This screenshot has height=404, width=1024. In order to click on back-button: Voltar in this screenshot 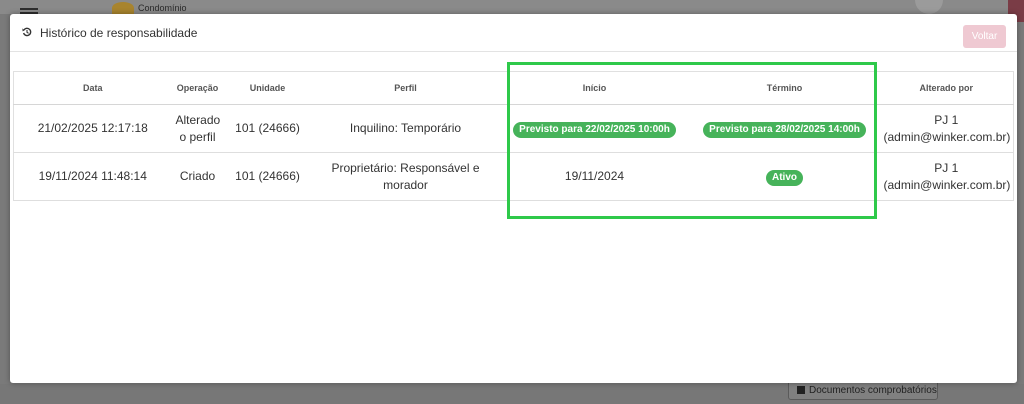, I will do `click(984, 36)`.